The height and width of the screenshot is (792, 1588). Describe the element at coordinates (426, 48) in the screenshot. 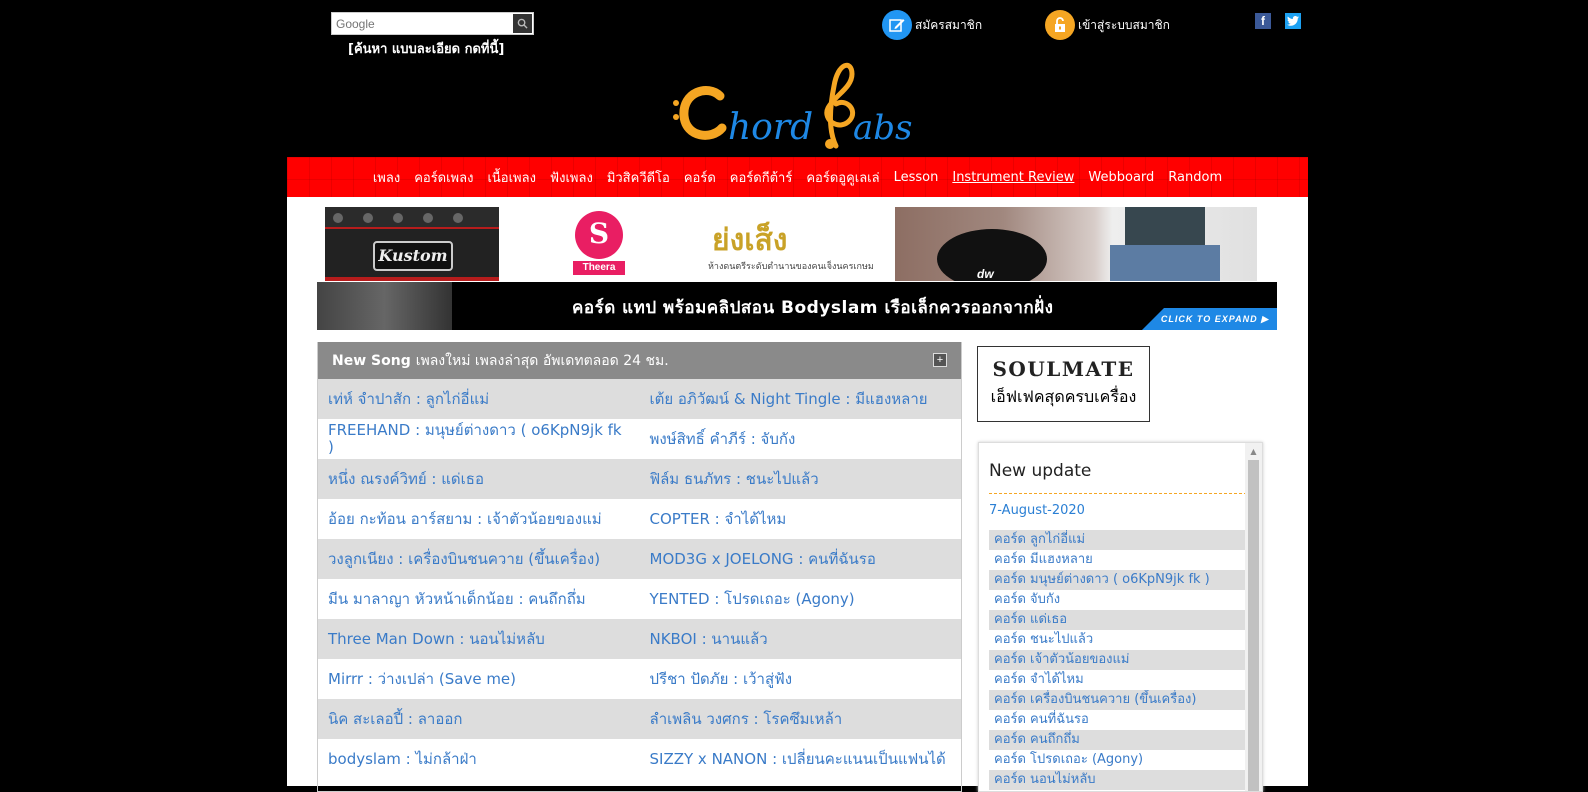

I see `advanced-search-link: [ค้นหา แบบละเอียด กดที่นี้]` at that location.